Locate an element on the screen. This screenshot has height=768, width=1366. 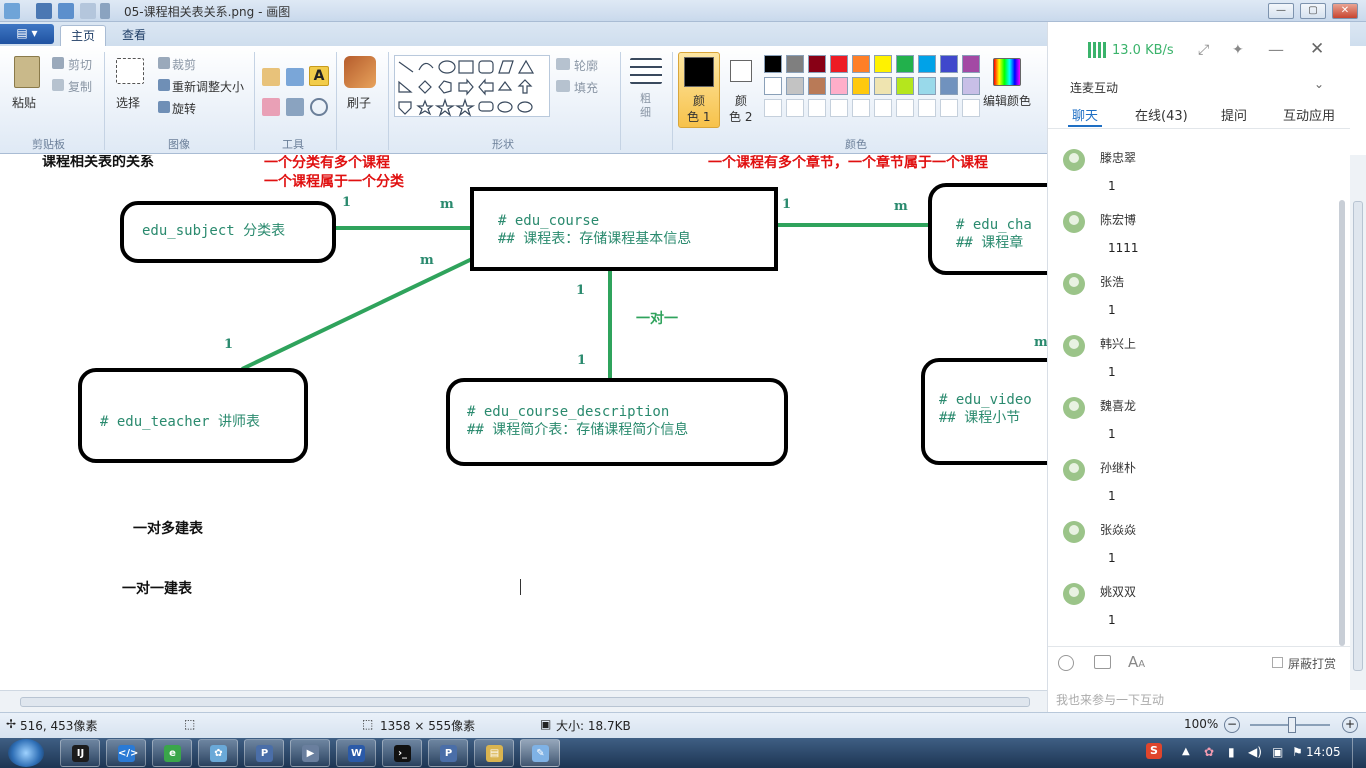
taskbar-intellij: IJ is located at coordinates (80, 753).